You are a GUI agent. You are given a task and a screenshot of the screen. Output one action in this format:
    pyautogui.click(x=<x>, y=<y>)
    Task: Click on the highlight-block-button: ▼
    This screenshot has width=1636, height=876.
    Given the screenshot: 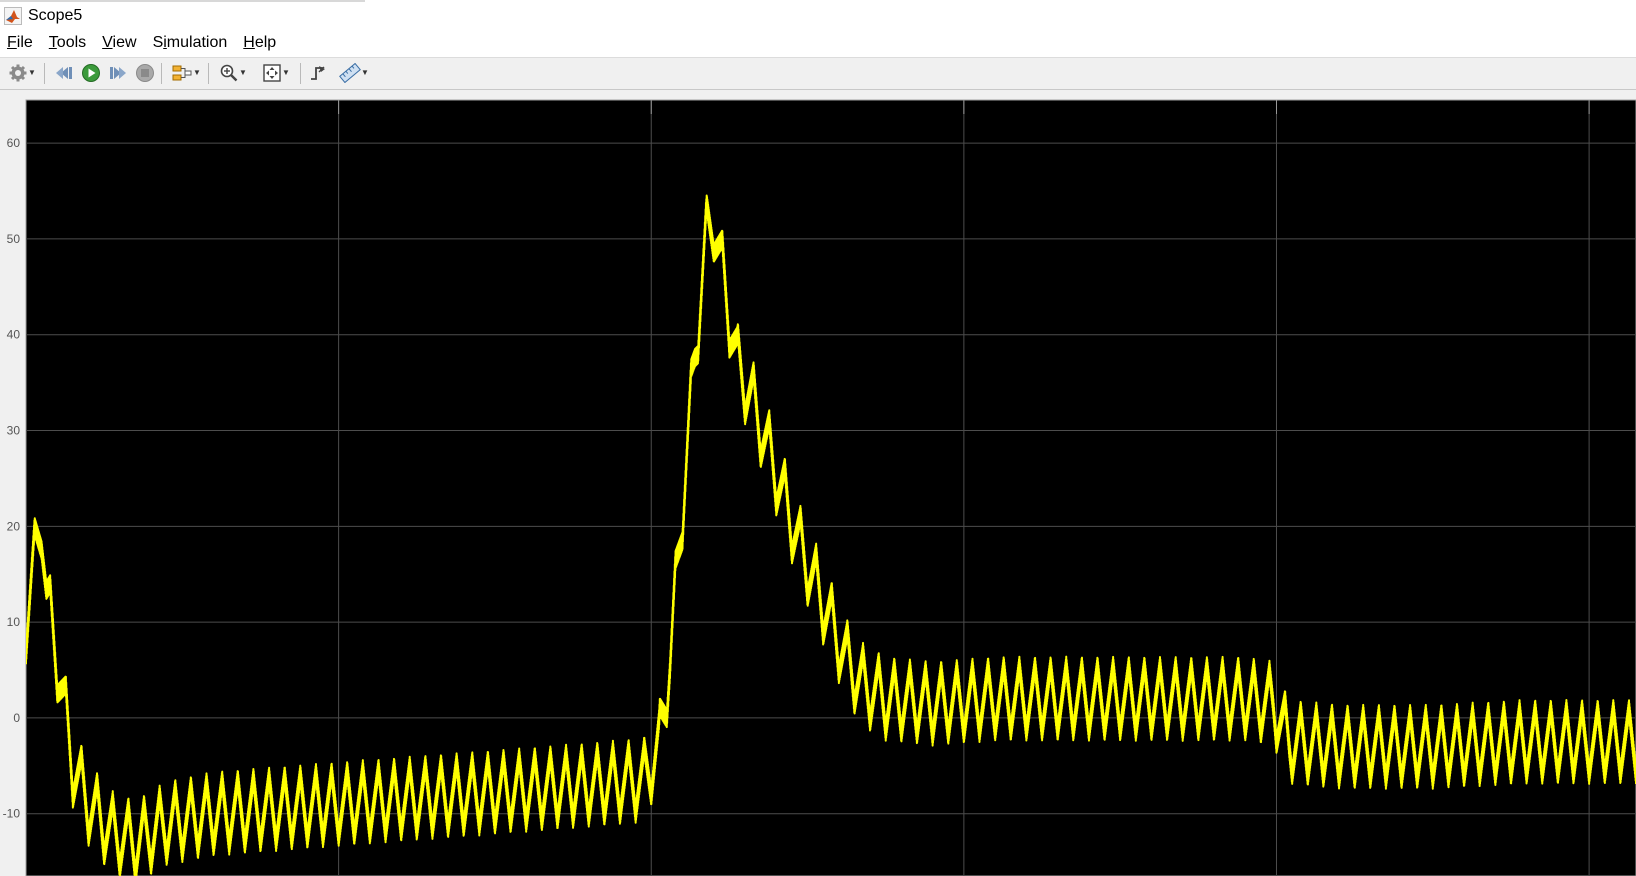 What is the action you would take?
    pyautogui.click(x=186, y=73)
    